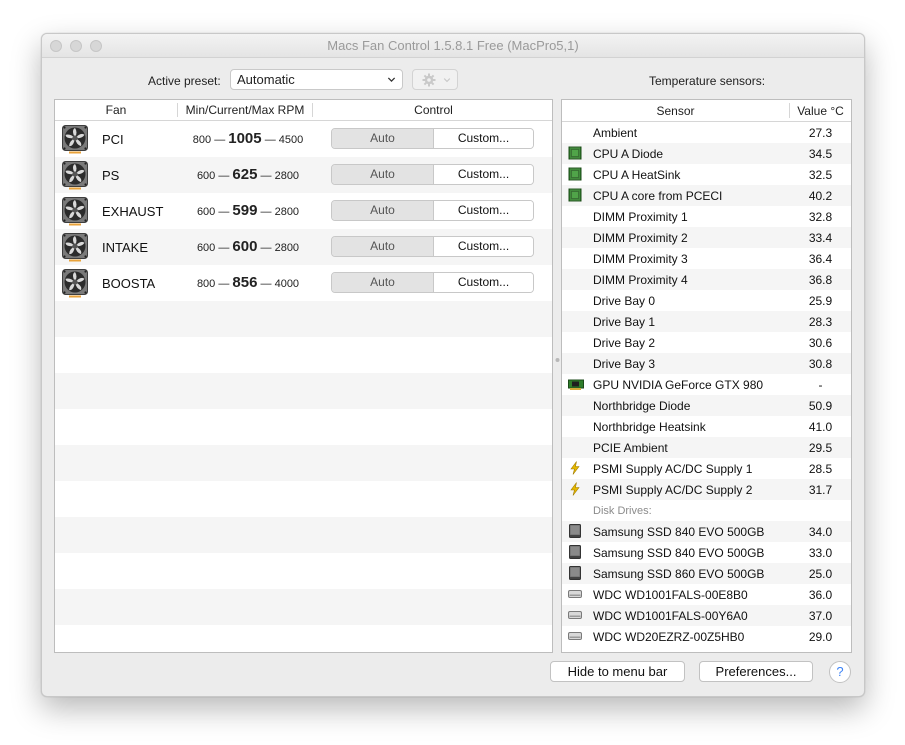 The height and width of the screenshot is (745, 905). Describe the element at coordinates (678, 385) in the screenshot. I see `sensor-name: GPU NVIDIA GeForce GTX 980` at that location.